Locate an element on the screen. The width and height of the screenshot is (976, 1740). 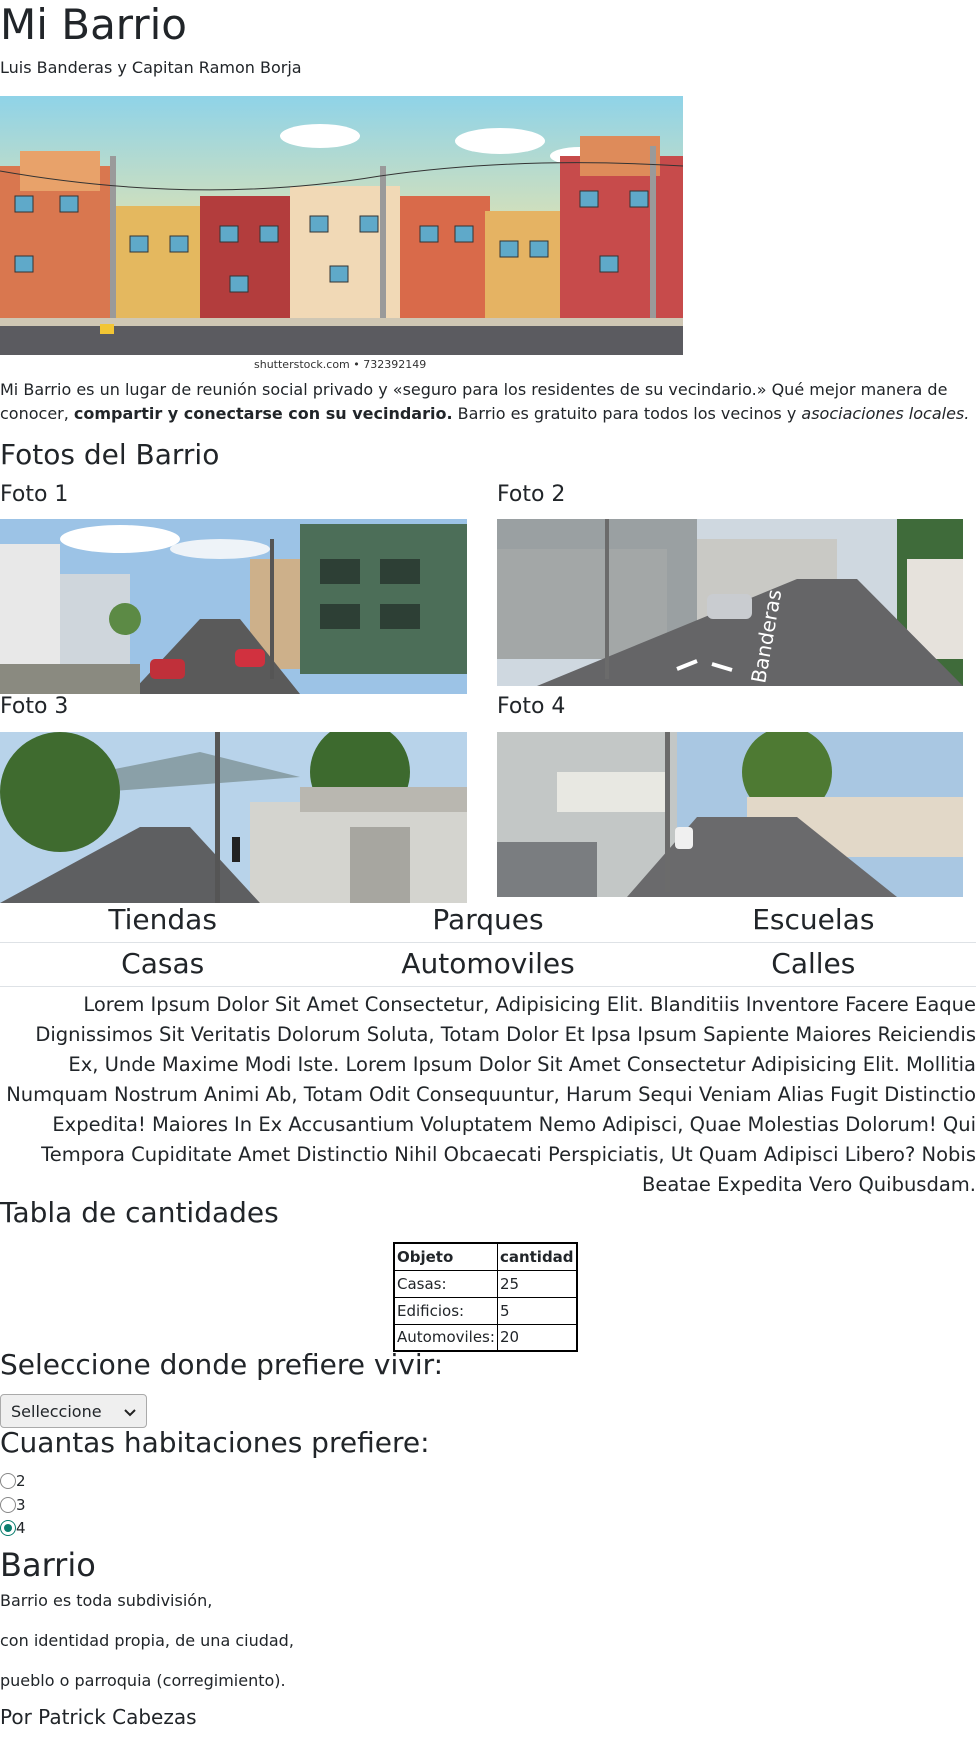
page-title: Mi Barrio is located at coordinates (93, 24).